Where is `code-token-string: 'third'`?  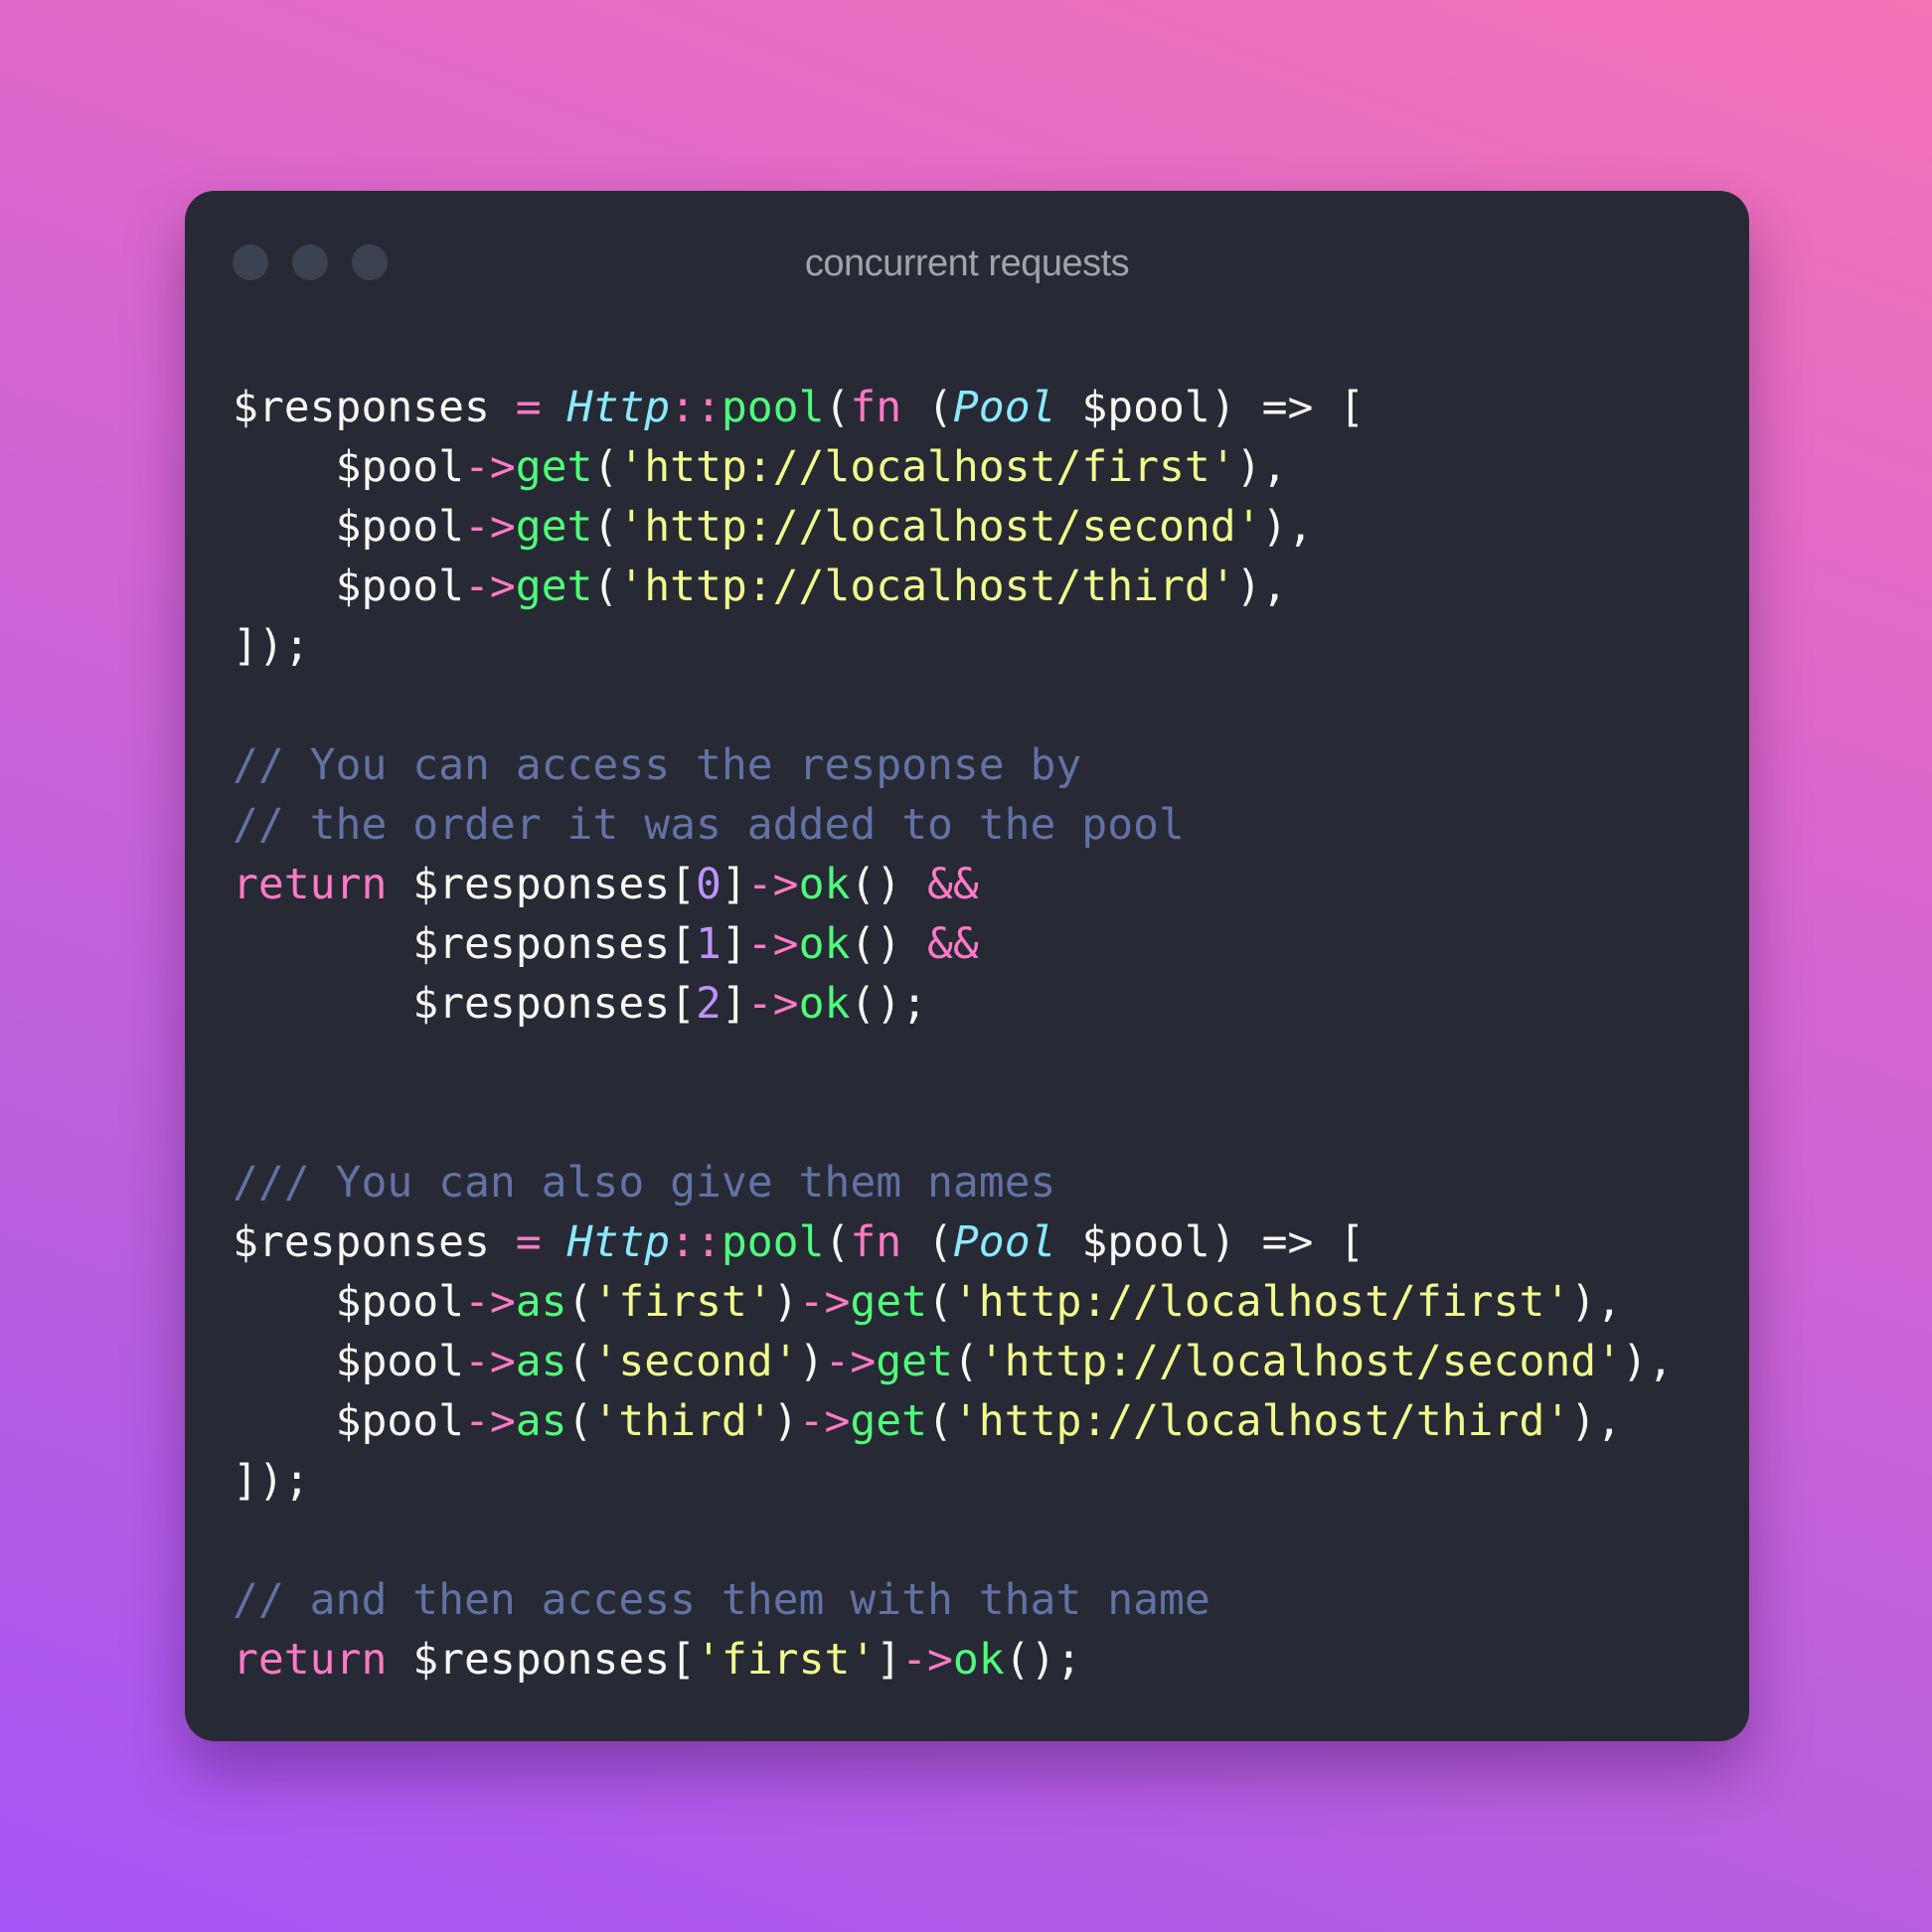 code-token-string: 'third' is located at coordinates (682, 1421).